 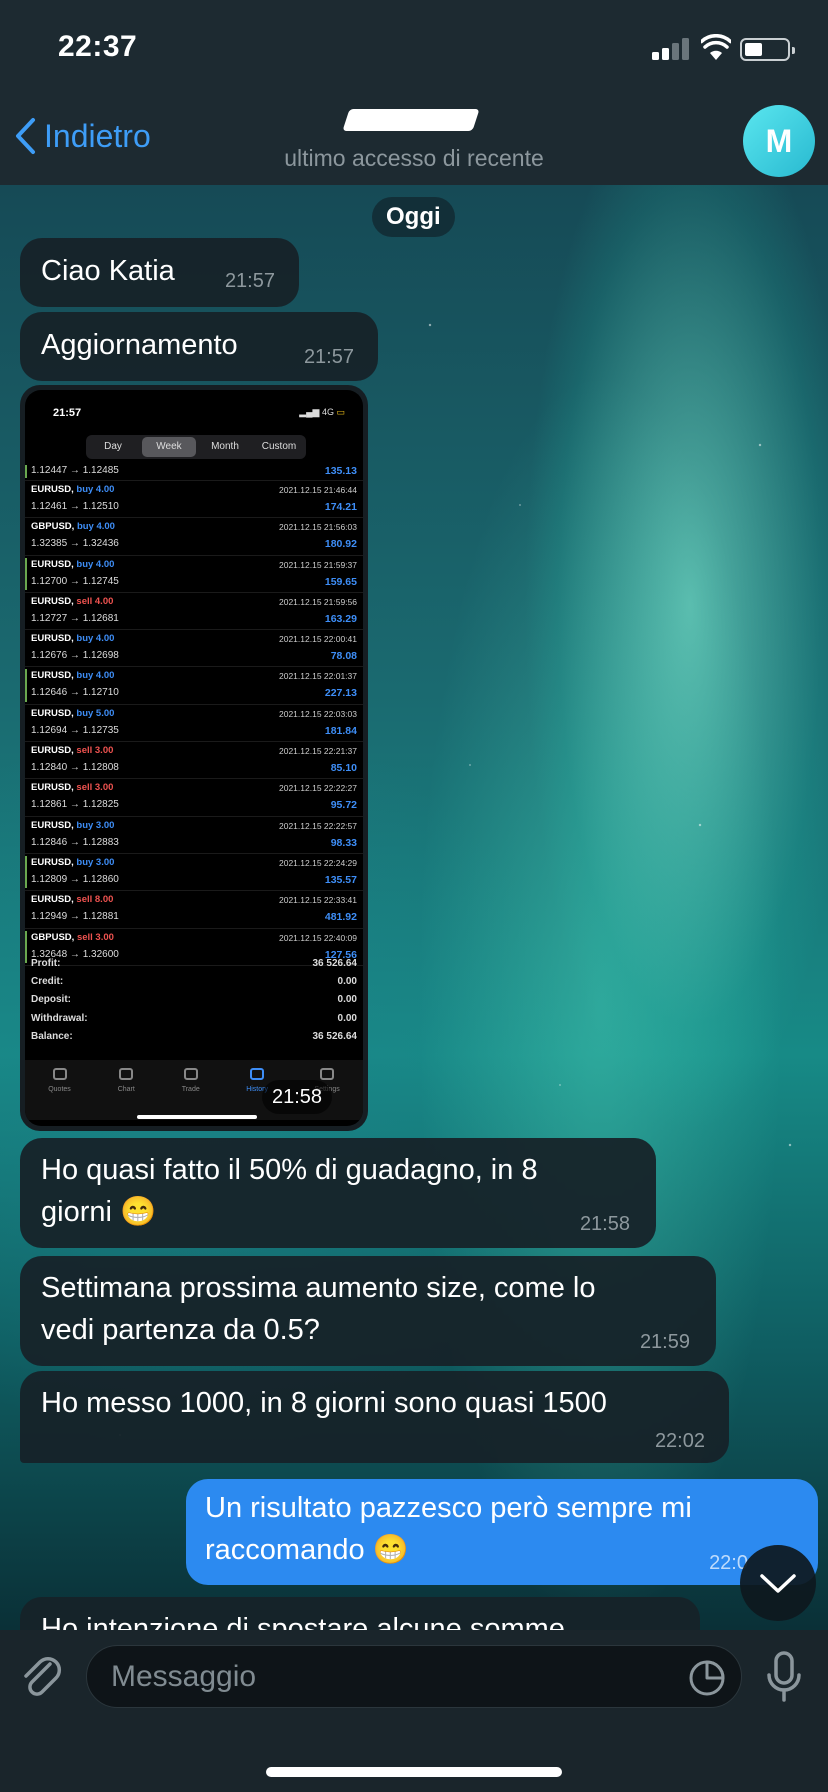 I want to click on trade-profit: 159.65, so click(x=340, y=581).